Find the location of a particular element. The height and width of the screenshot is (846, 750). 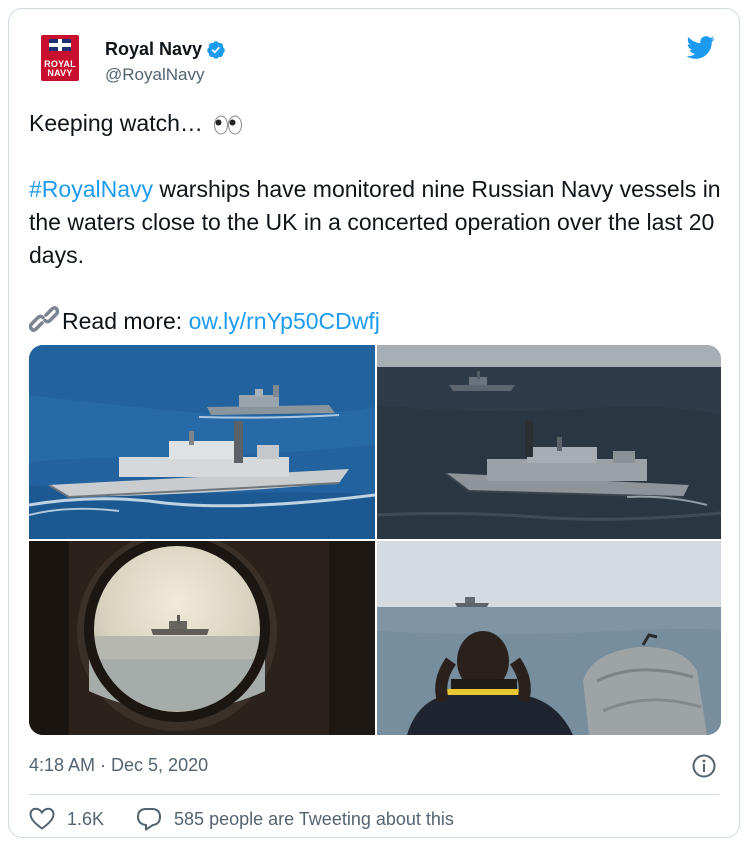

display-name-text: Royal Navy is located at coordinates (154, 49).